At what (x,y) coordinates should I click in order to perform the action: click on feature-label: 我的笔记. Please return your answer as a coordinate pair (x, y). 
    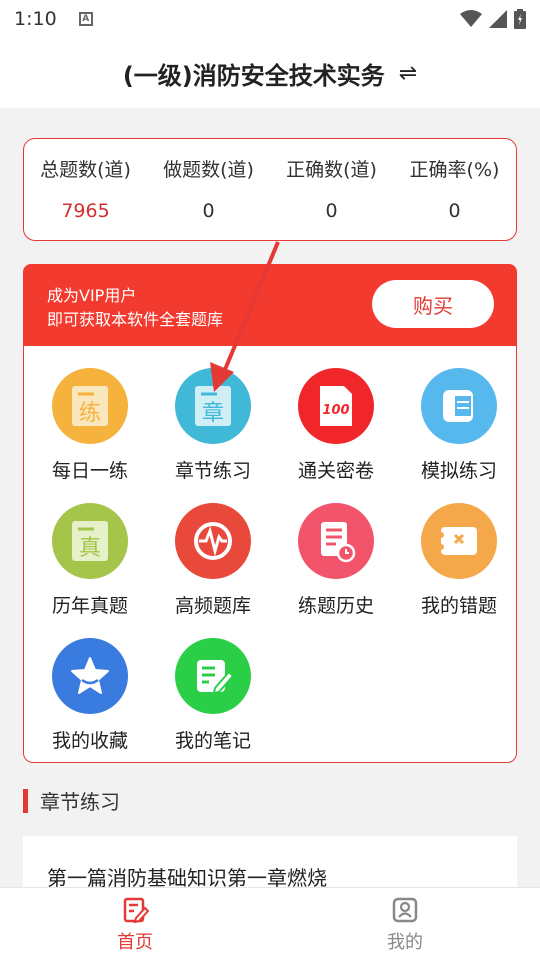
    Looking at the image, I should click on (212, 741).